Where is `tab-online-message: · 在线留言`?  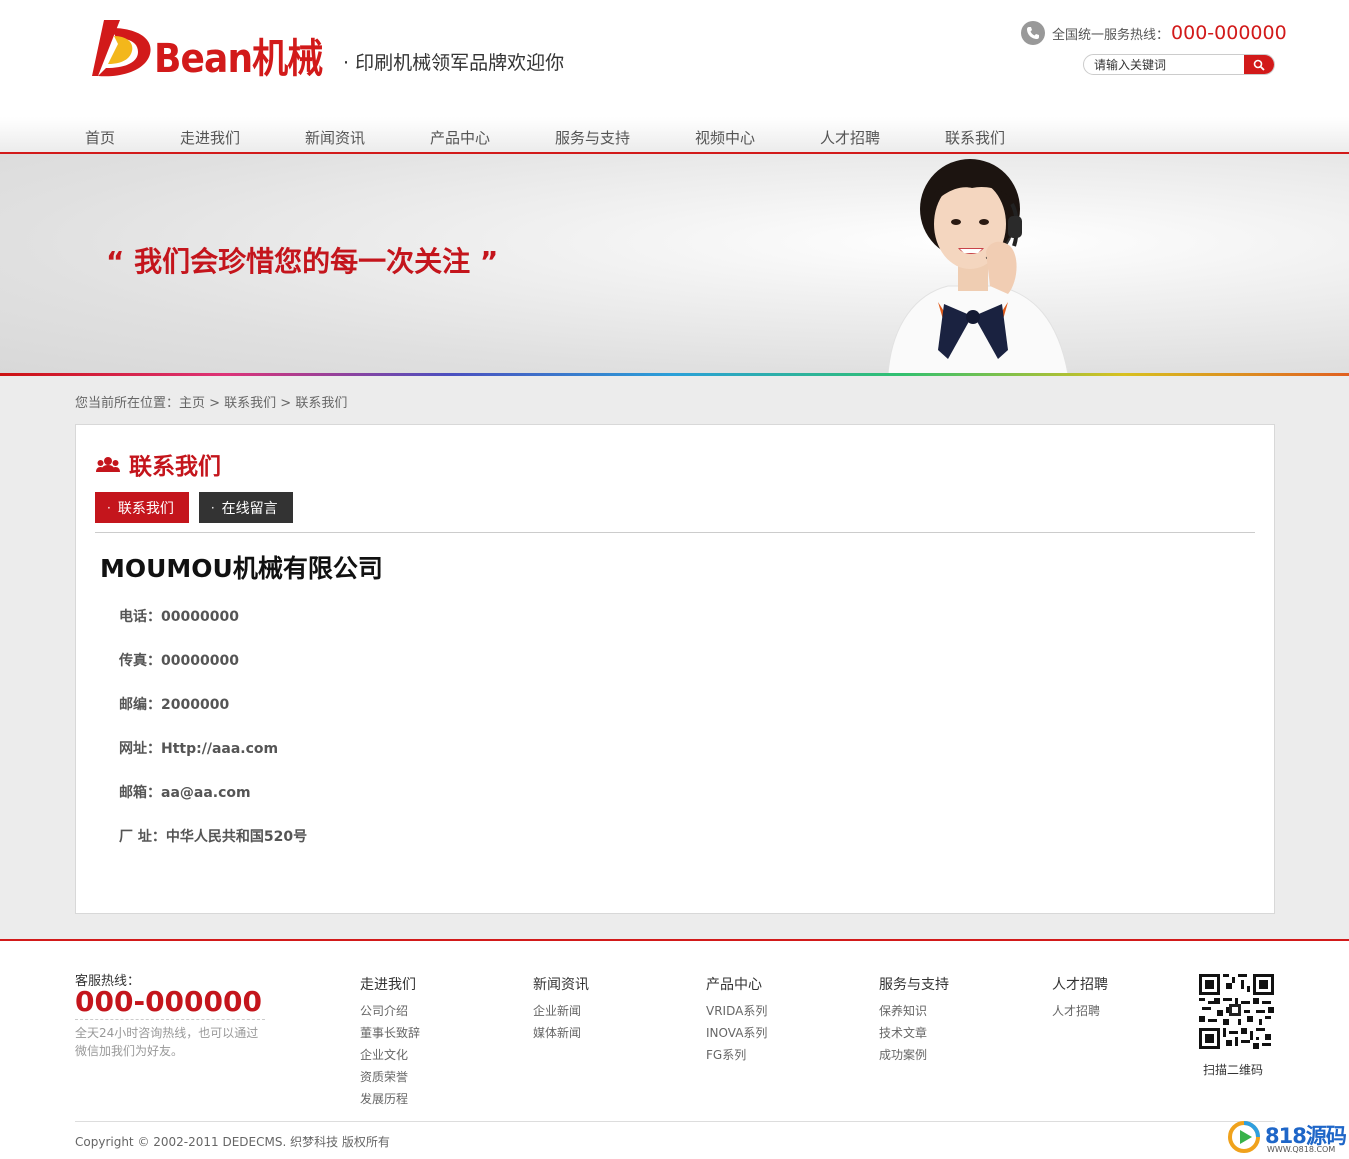
tab-online-message: · 在线留言 is located at coordinates (245, 507).